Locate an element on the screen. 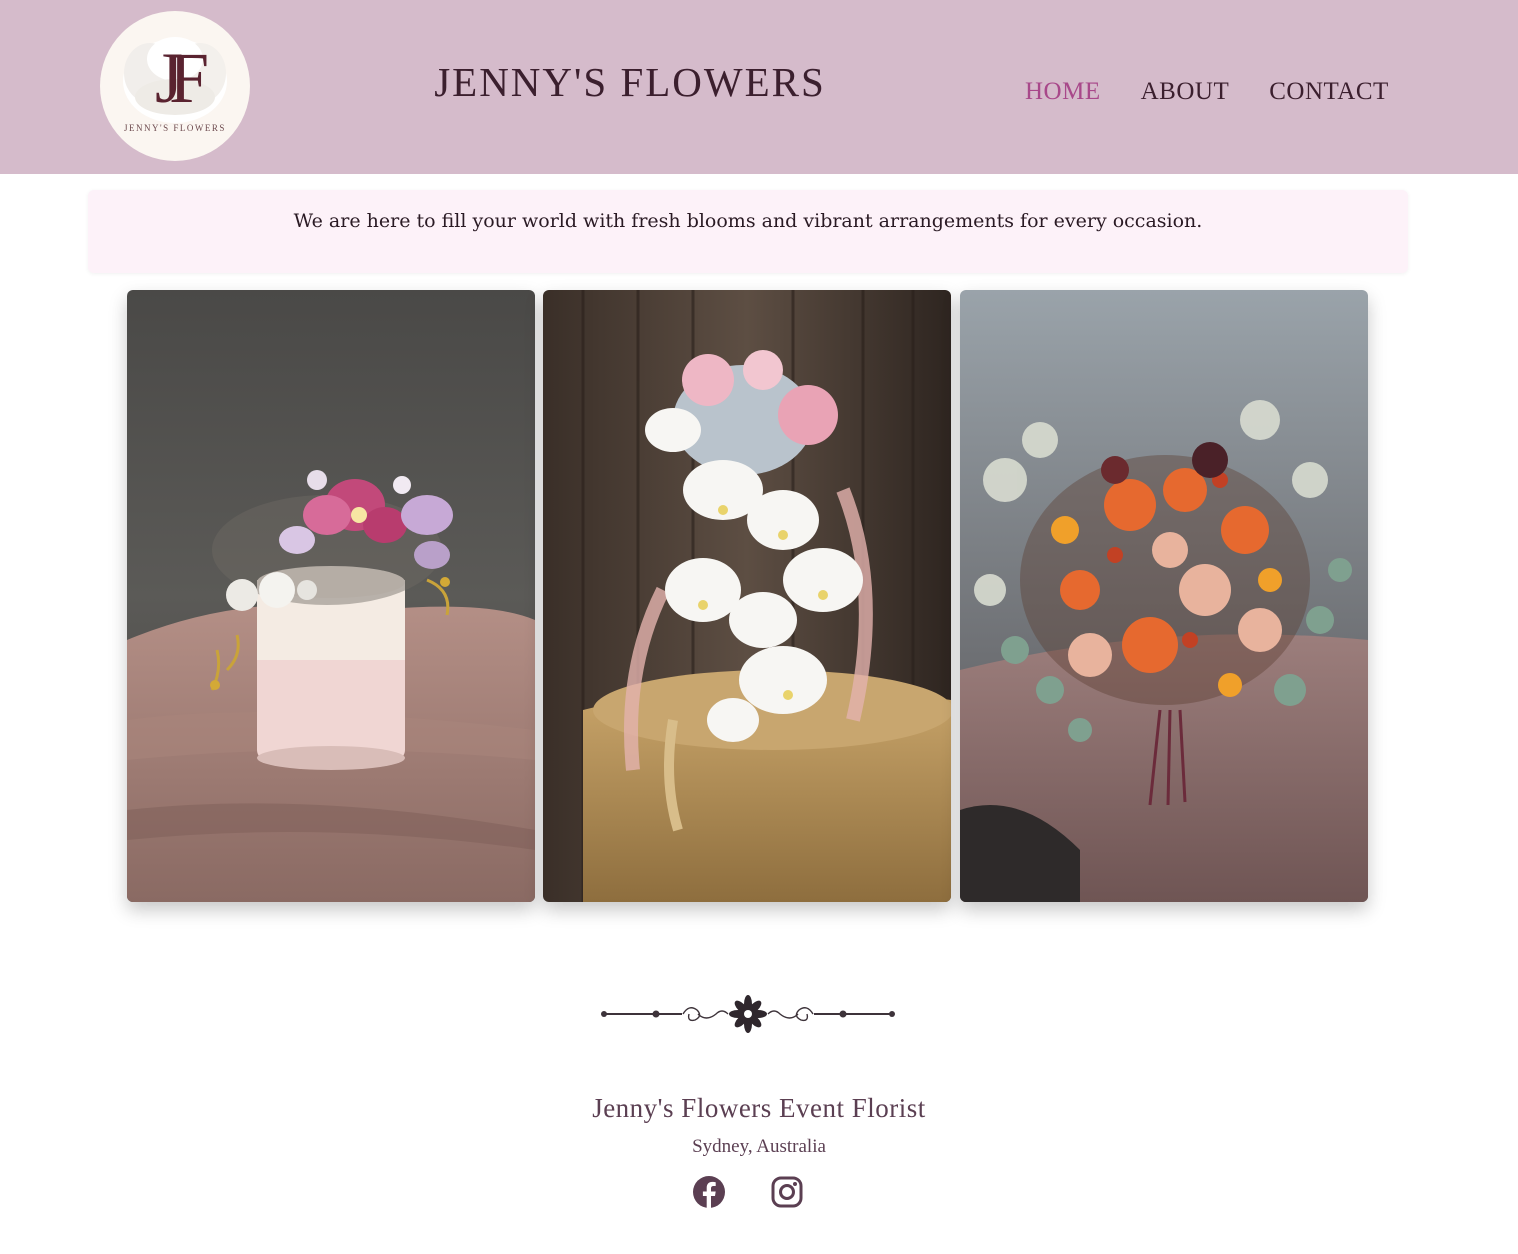 This screenshot has height=1254, width=1518. nav-home-link: HOME is located at coordinates (1063, 92).